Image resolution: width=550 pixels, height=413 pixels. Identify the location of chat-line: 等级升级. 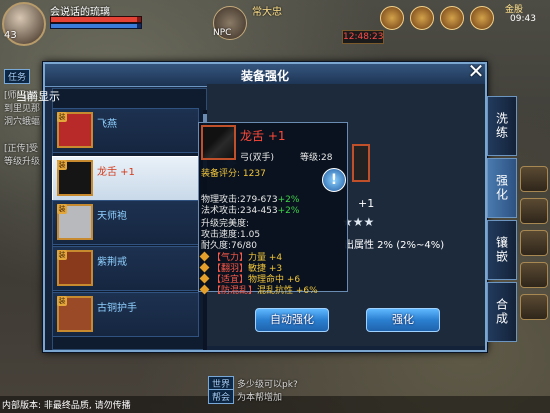
(22, 162).